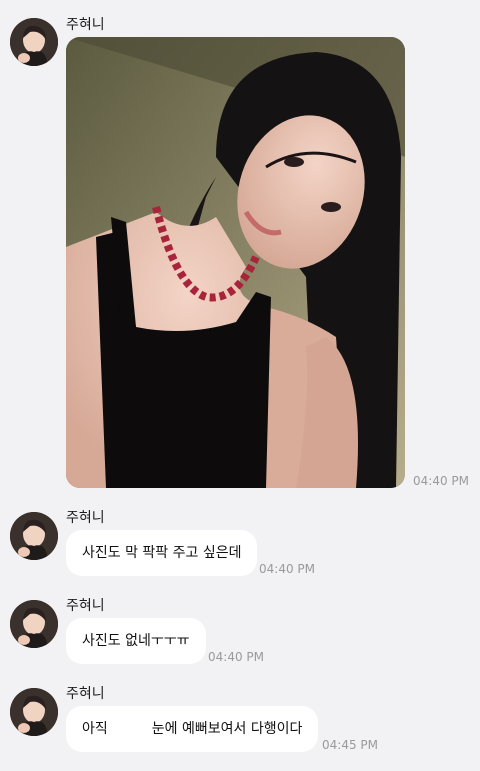 Image resolution: width=480 pixels, height=771 pixels. I want to click on message-text-end: 눈에 예뻐보여서 다행이다, so click(227, 729).